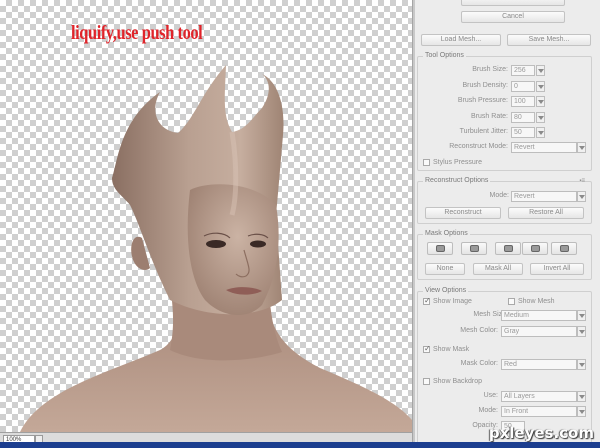  Describe the element at coordinates (427, 300) in the screenshot. I see `show-image-checkbox` at that location.